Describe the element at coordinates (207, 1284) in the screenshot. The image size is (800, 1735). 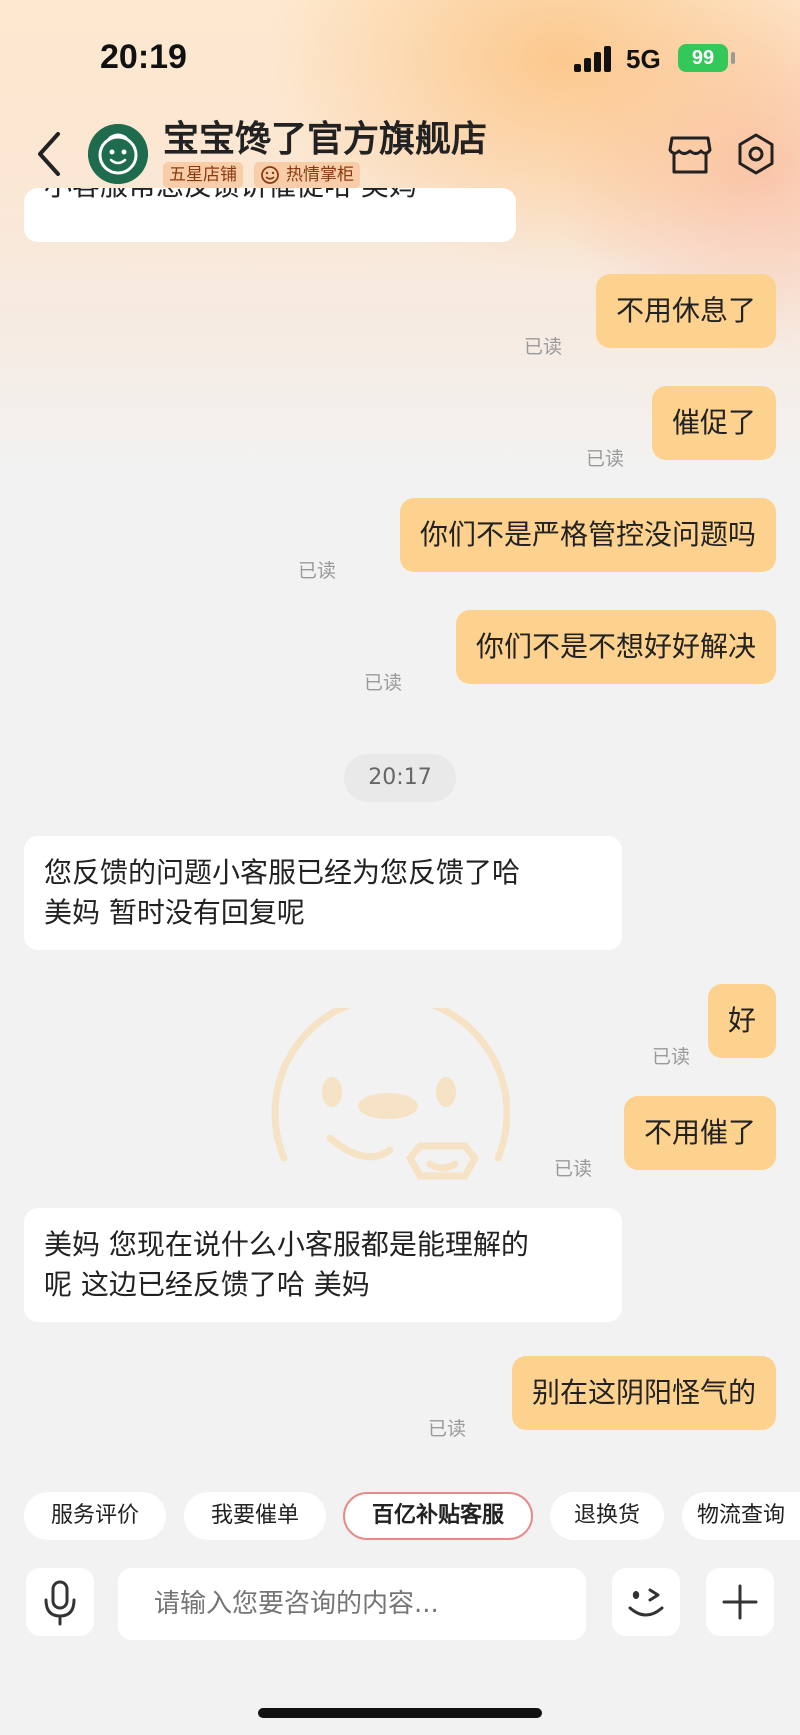
I see `message-line: 呢 这边已经反馈了哈 美妈` at that location.